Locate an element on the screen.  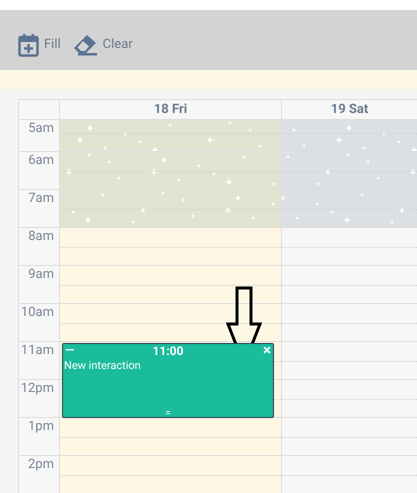
resize-handle: = is located at coordinates (168, 414).